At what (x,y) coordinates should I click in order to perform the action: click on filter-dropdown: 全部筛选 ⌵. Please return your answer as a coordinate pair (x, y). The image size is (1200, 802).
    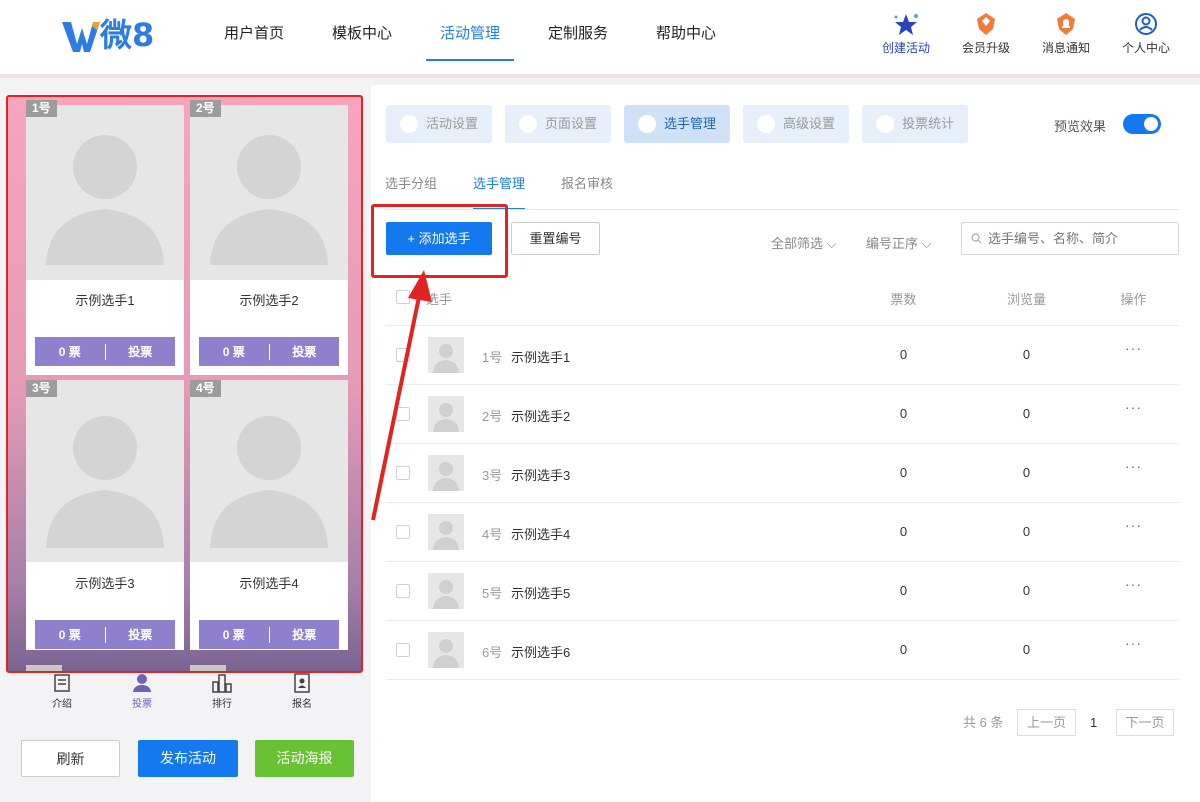
    Looking at the image, I should click on (804, 242).